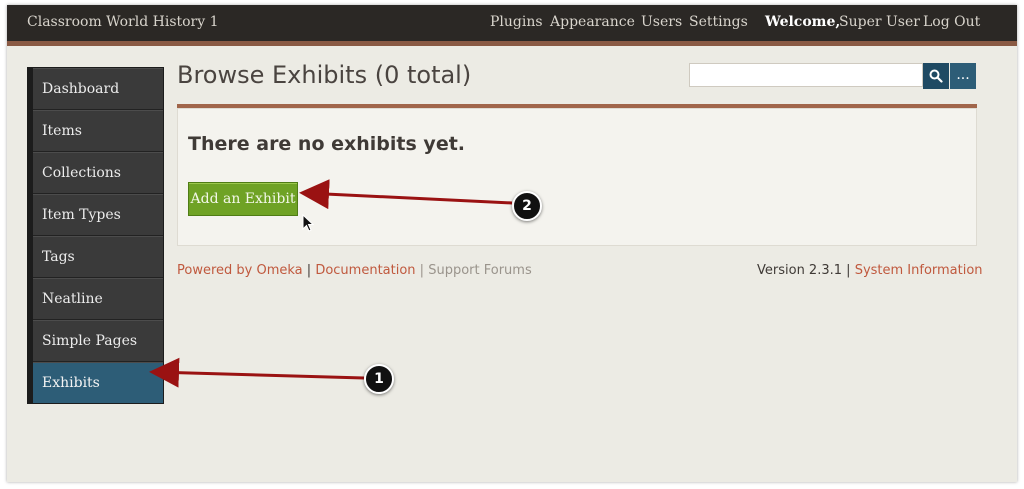  I want to click on callout-badge-1: 1, so click(379, 379).